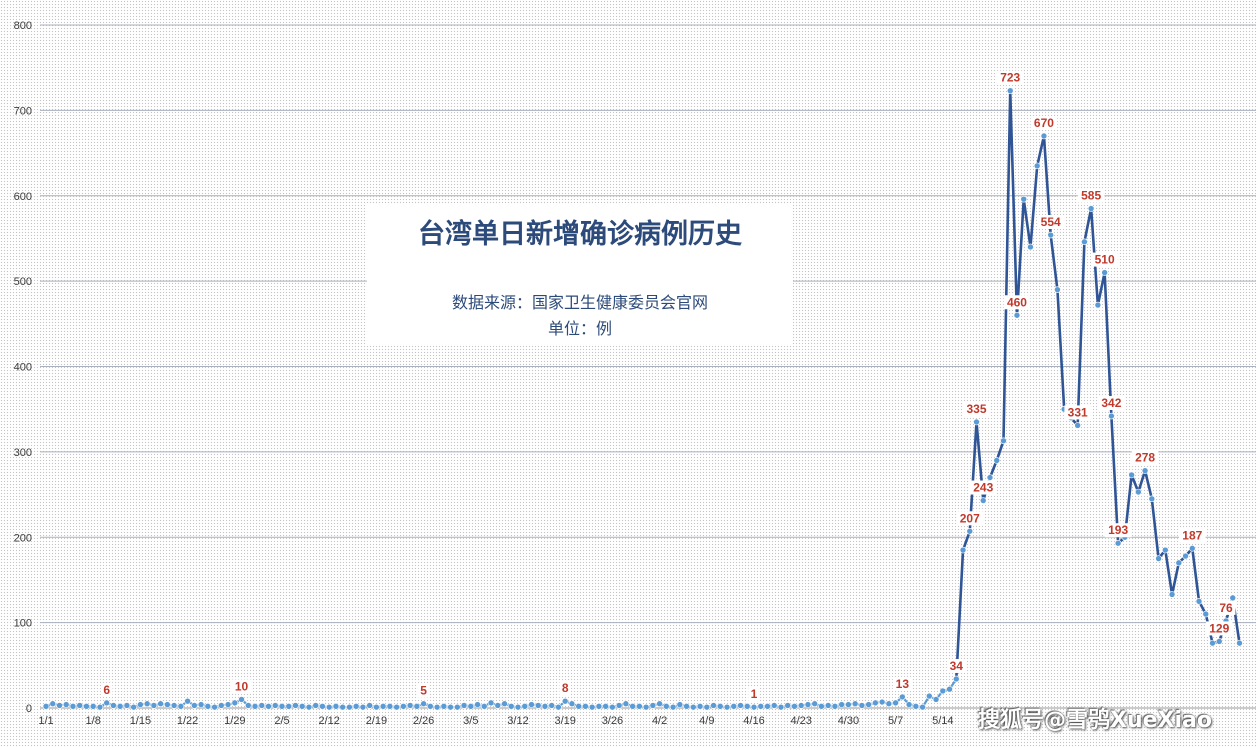 The width and height of the screenshot is (1256, 747). I want to click on data-label: 34, so click(957, 666).